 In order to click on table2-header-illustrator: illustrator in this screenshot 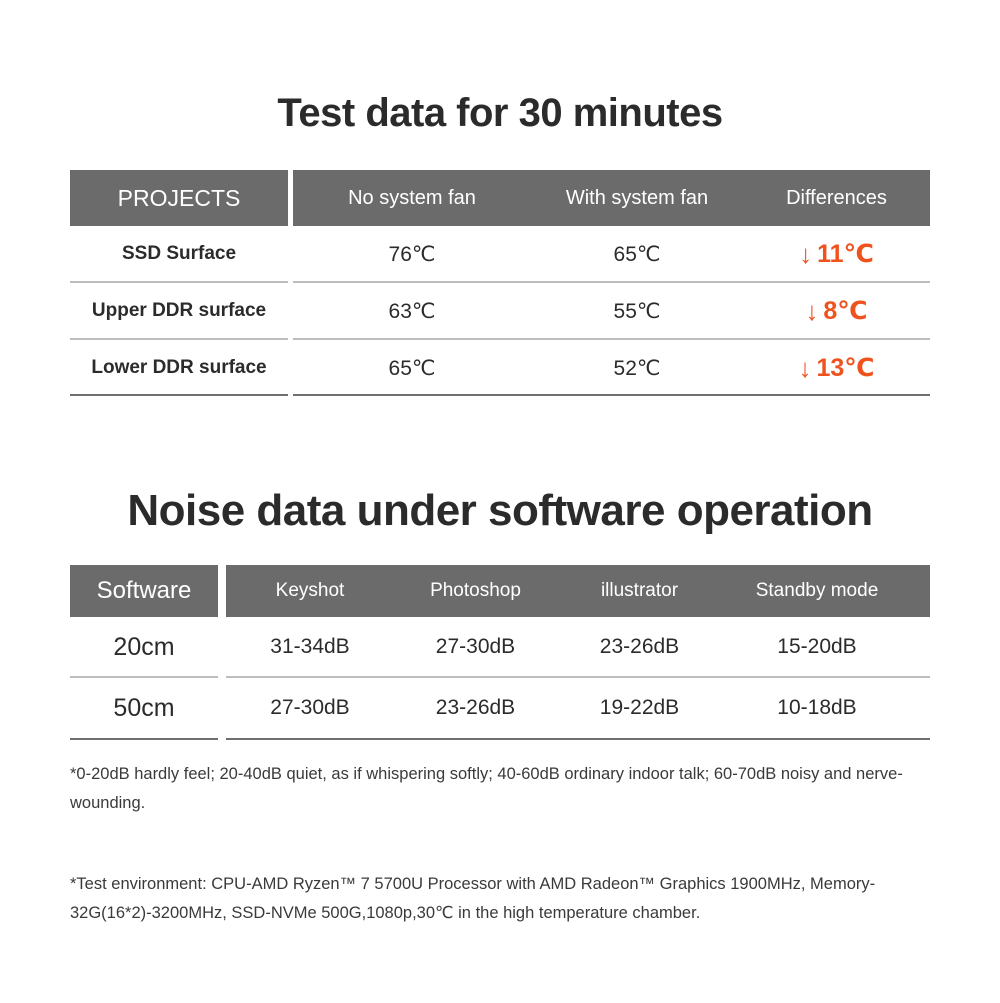, I will do `click(639, 590)`.